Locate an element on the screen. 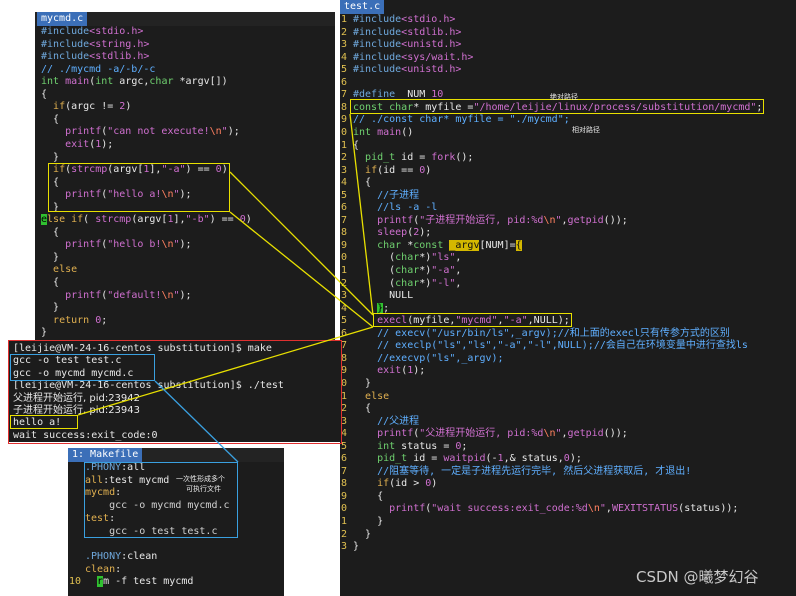  code-line: 9 char *const _argv[NUM]={ is located at coordinates (568, 245).